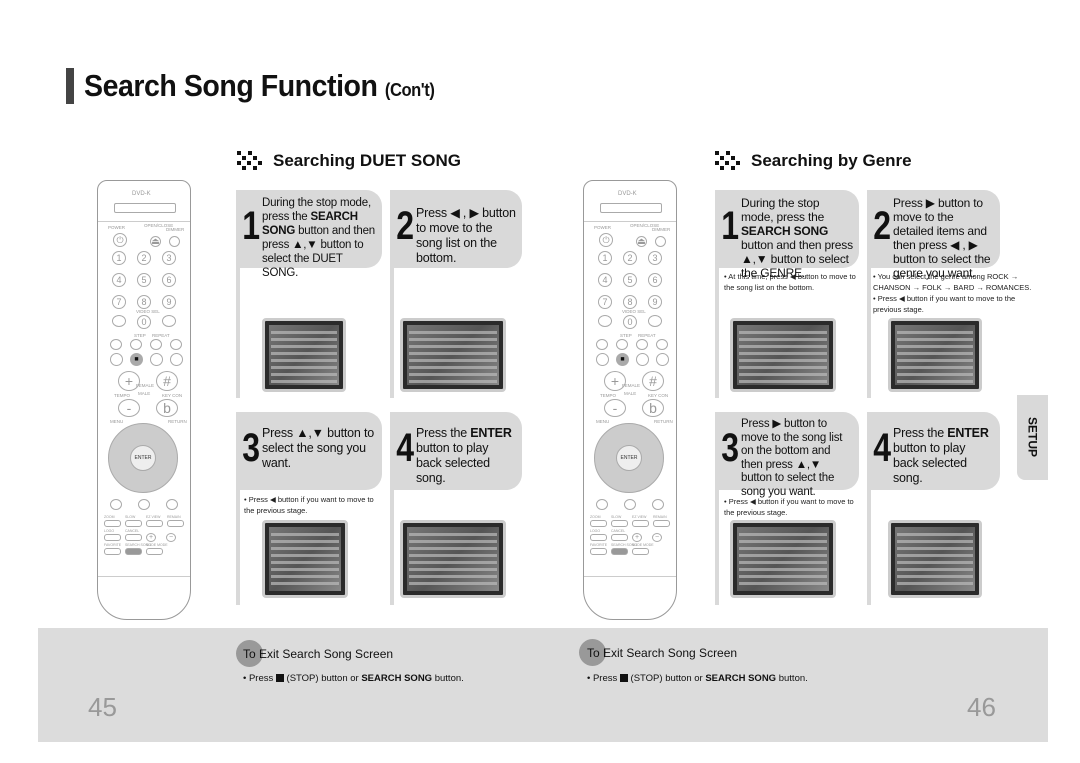 The image size is (1080, 763). I want to click on exit-instructions-band, so click(543, 685).